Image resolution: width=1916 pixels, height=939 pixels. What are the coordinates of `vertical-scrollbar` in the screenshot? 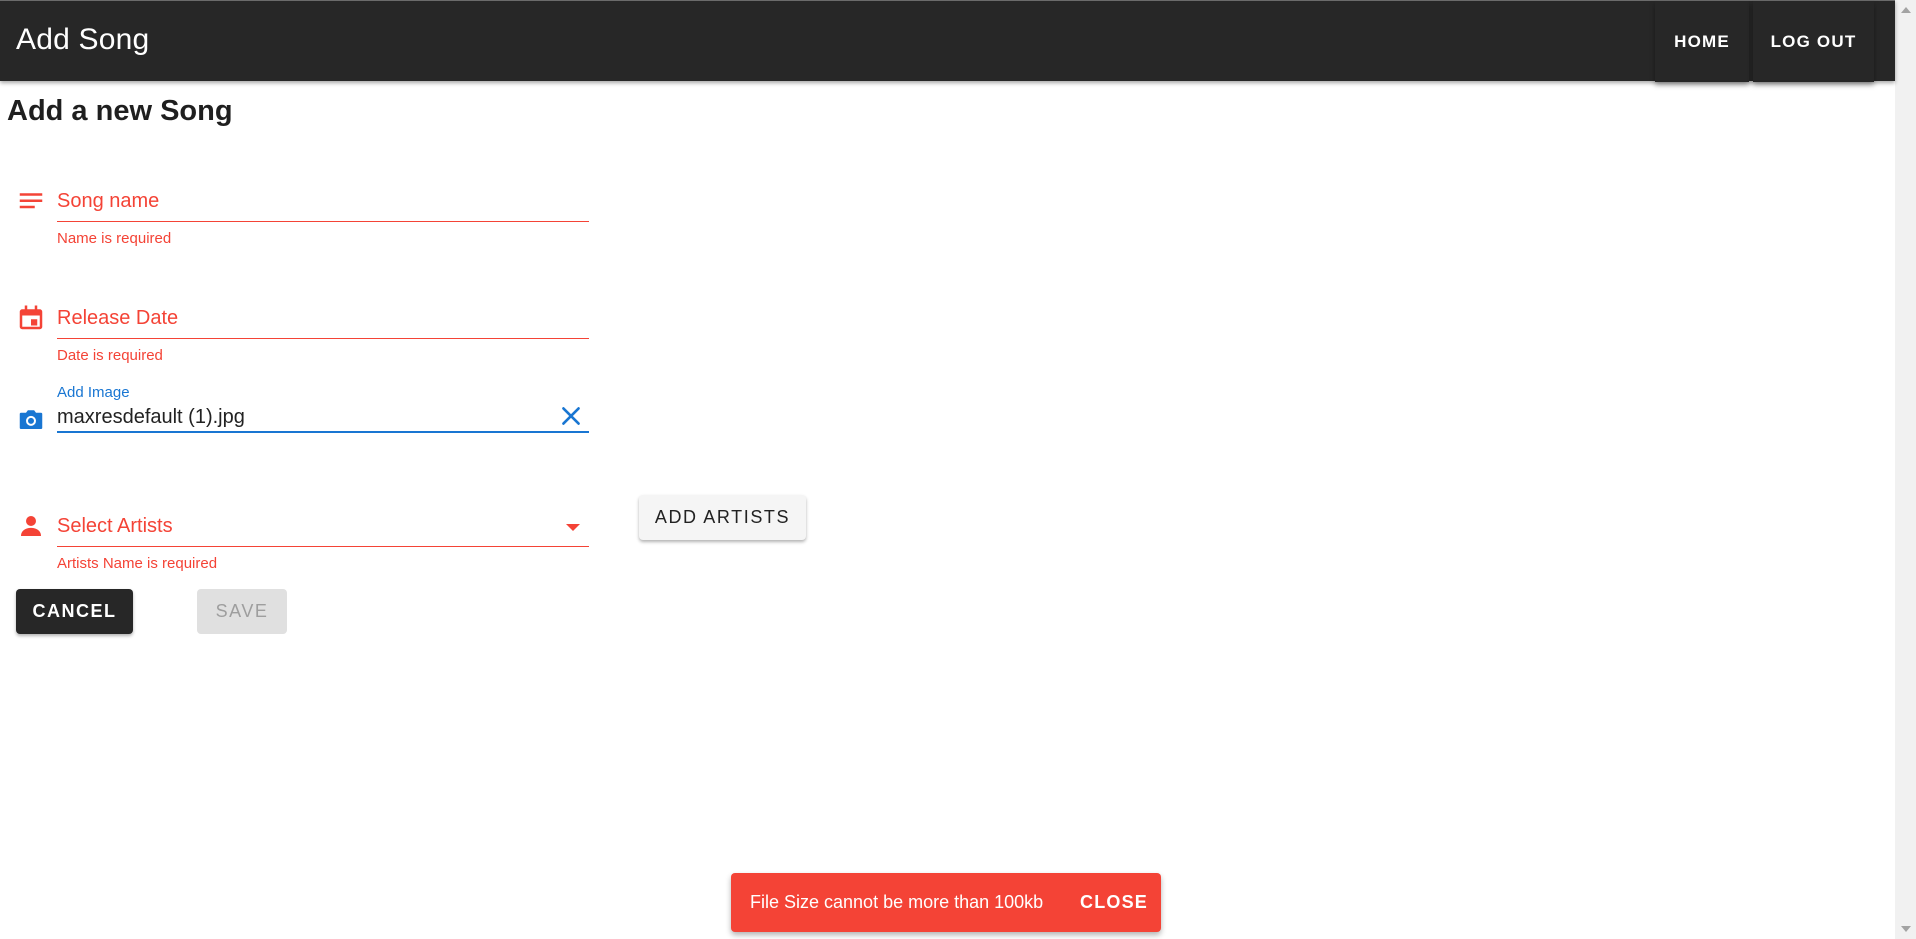 It's located at (1905, 469).